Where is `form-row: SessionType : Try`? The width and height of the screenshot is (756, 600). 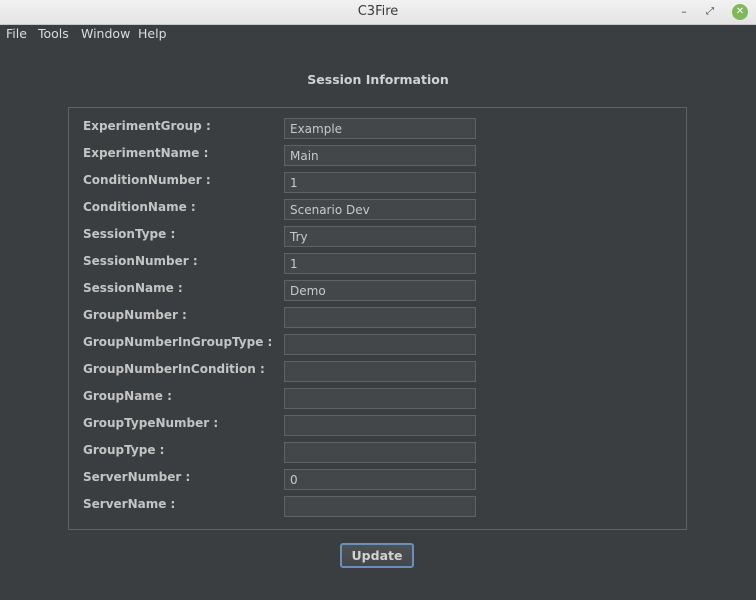
form-row: SessionType : Try is located at coordinates (378, 237).